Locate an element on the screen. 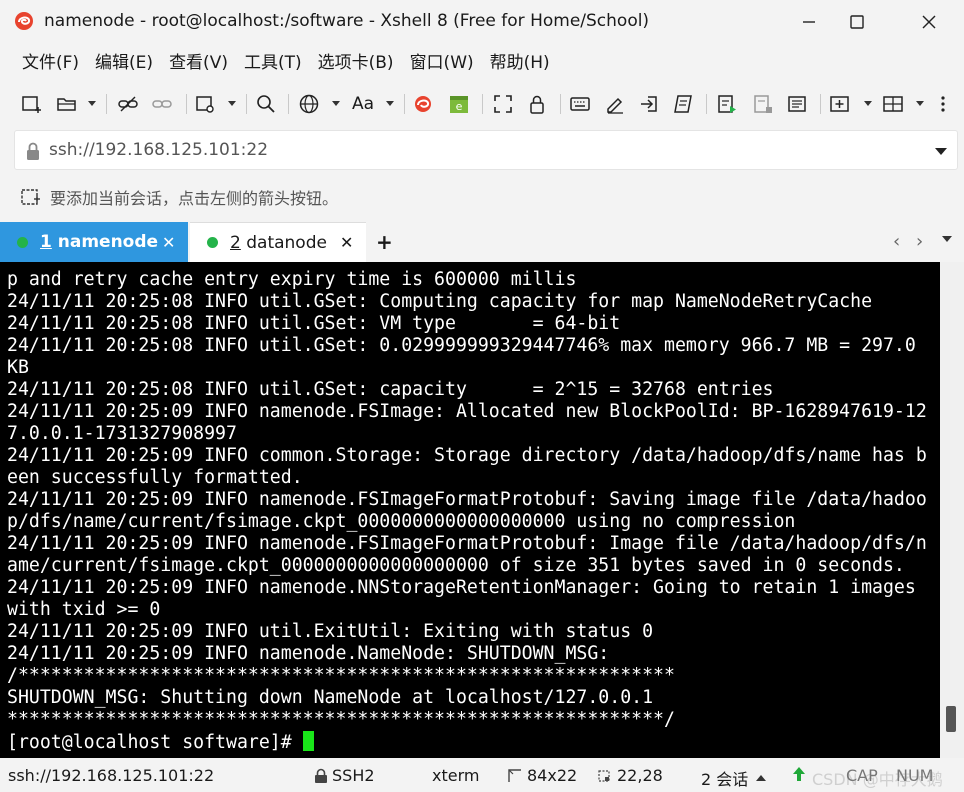 This screenshot has height=792, width=964. terminal-line: 7.0.0.1-1731327908997 is located at coordinates (122, 433).